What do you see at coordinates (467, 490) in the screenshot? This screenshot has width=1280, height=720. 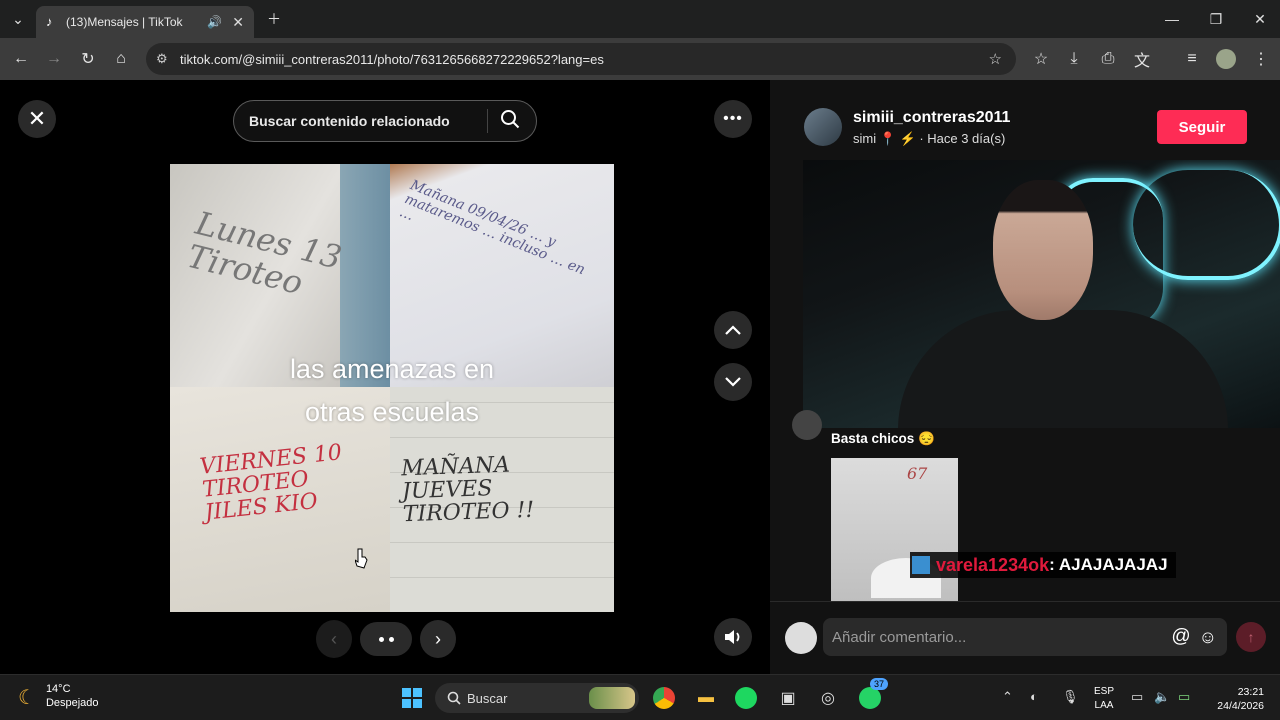 I see `photo-handwriting-br: MAÑANA JUEVES TIROTEO !!` at bounding box center [467, 490].